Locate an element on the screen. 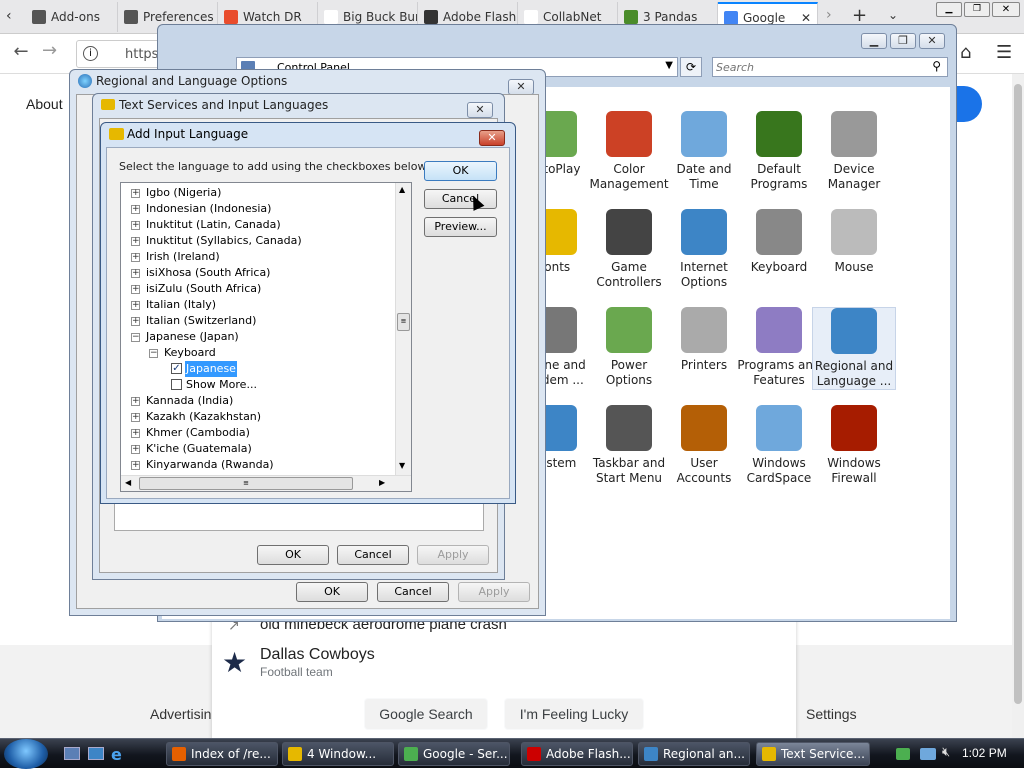  tab-0: Add-ons is located at coordinates (72, 17).